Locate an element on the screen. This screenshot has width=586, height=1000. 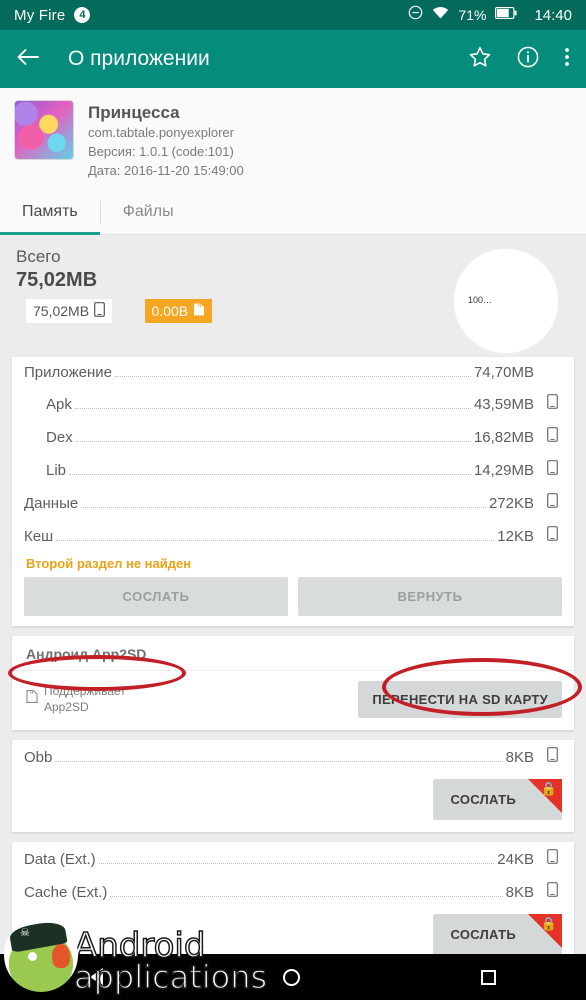
nav-recents-icon is located at coordinates (488, 977).